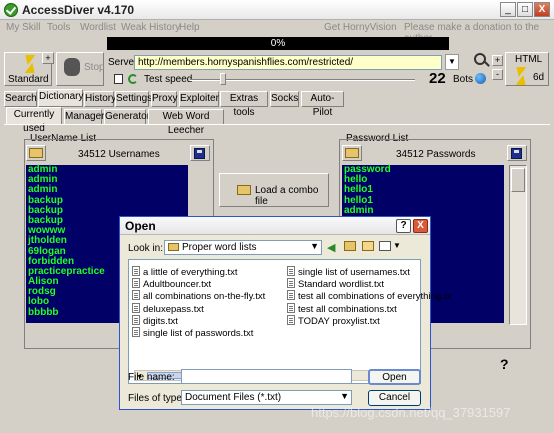 Image resolution: width=554 pixels, height=433 pixels. Describe the element at coordinates (48, 58) in the screenshot. I see `add-button: +` at that location.